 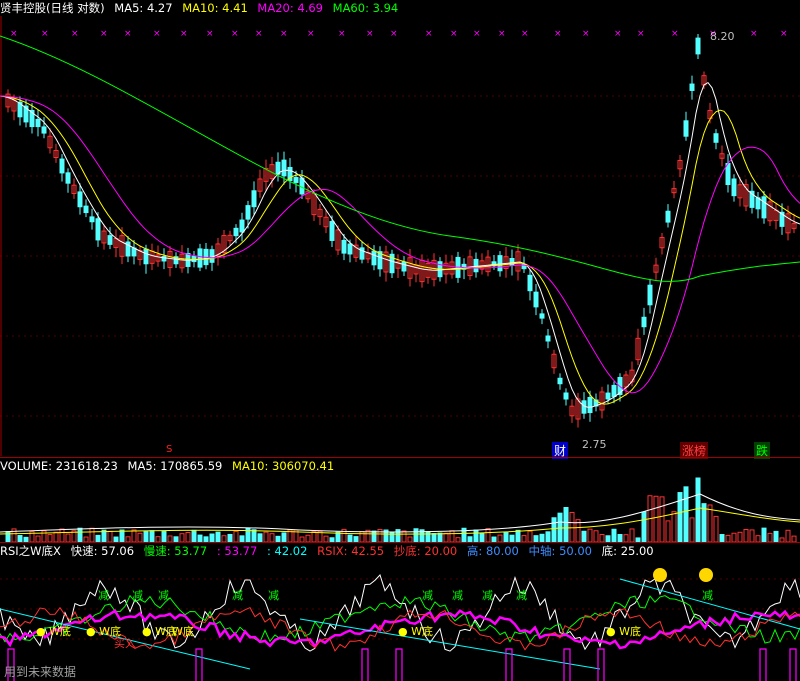 I want to click on rsi-low-legend: 底: 25.00, so click(x=627, y=551).